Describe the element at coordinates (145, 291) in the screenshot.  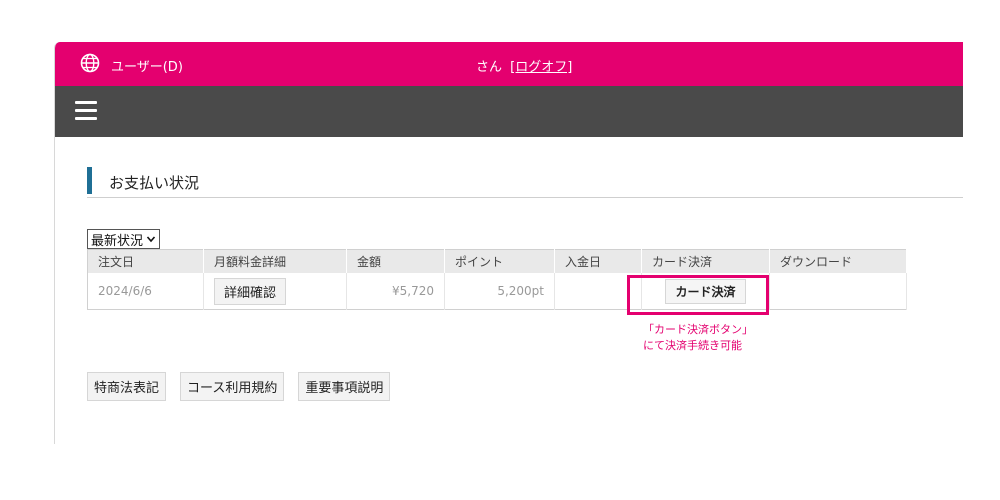
I see `order-date-cell: 2024/6/6` at that location.